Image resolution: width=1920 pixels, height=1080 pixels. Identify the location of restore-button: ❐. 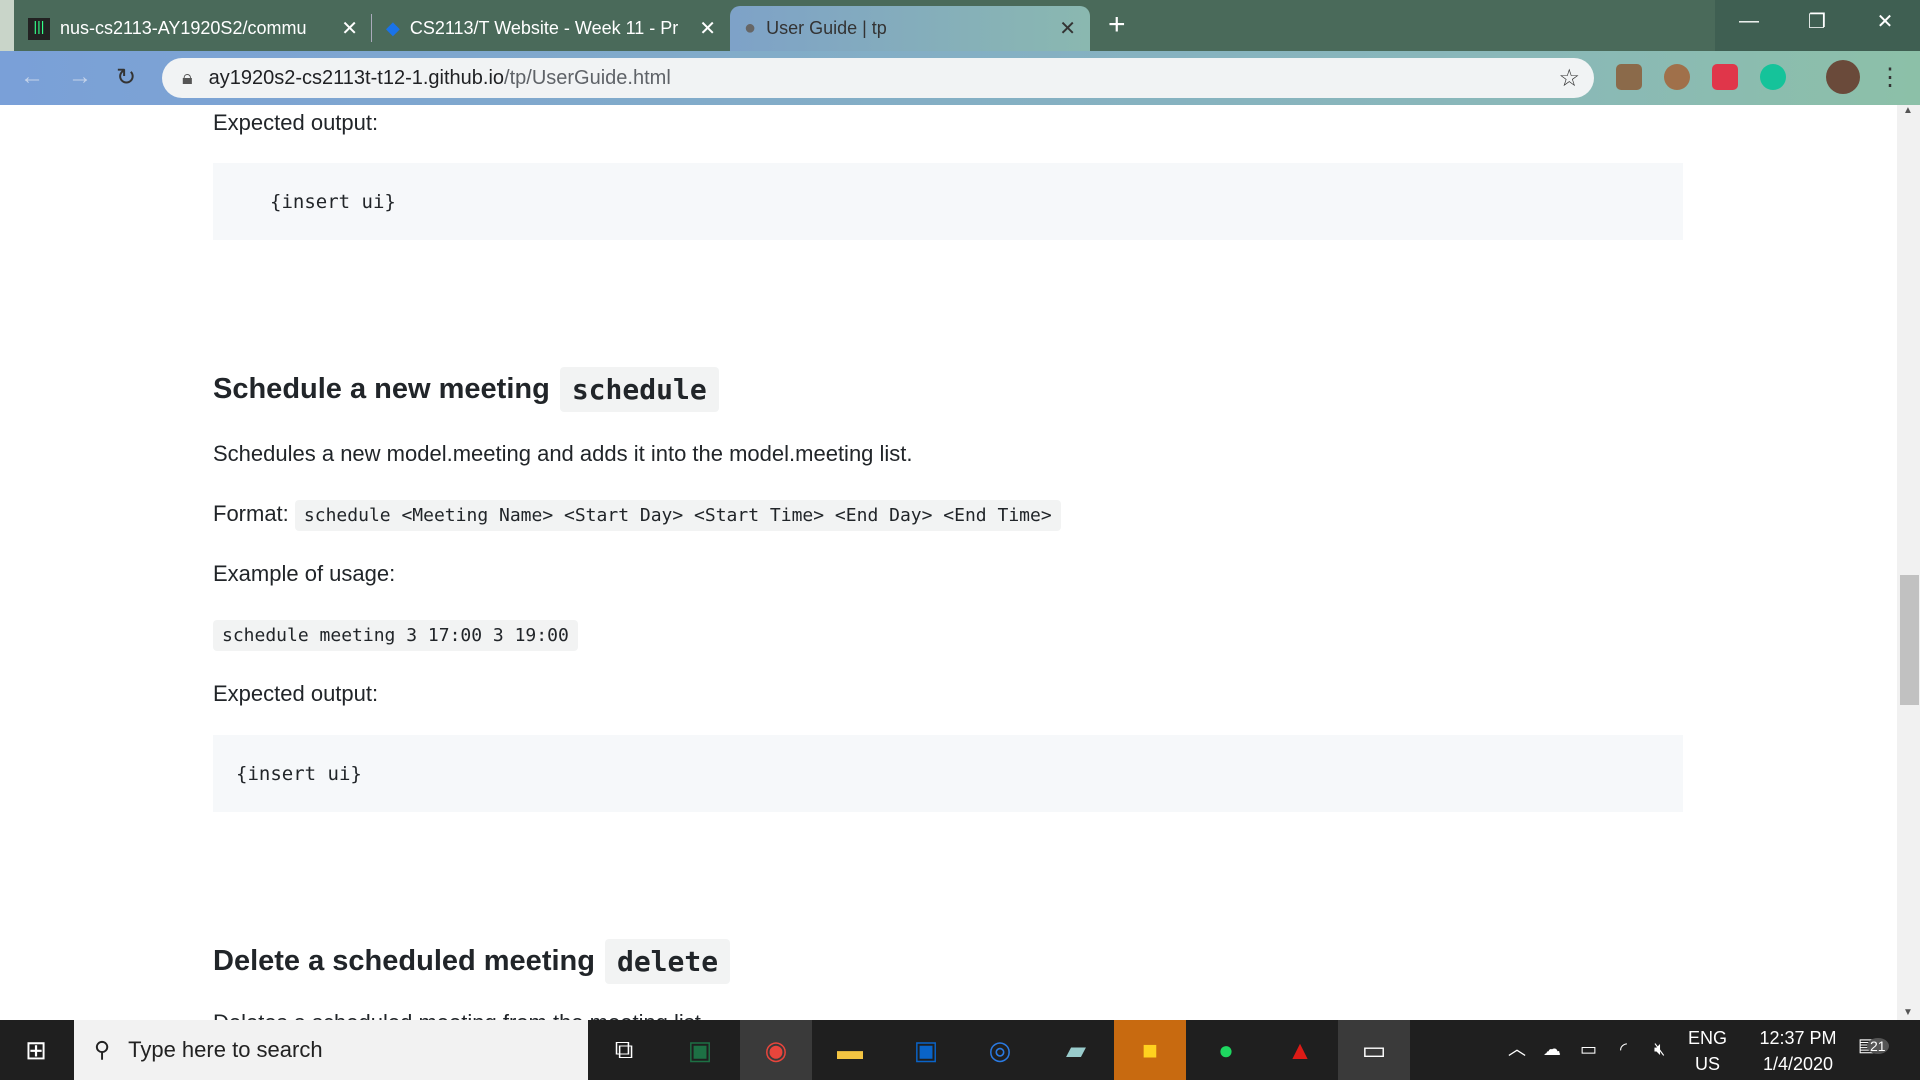
(1817, 21).